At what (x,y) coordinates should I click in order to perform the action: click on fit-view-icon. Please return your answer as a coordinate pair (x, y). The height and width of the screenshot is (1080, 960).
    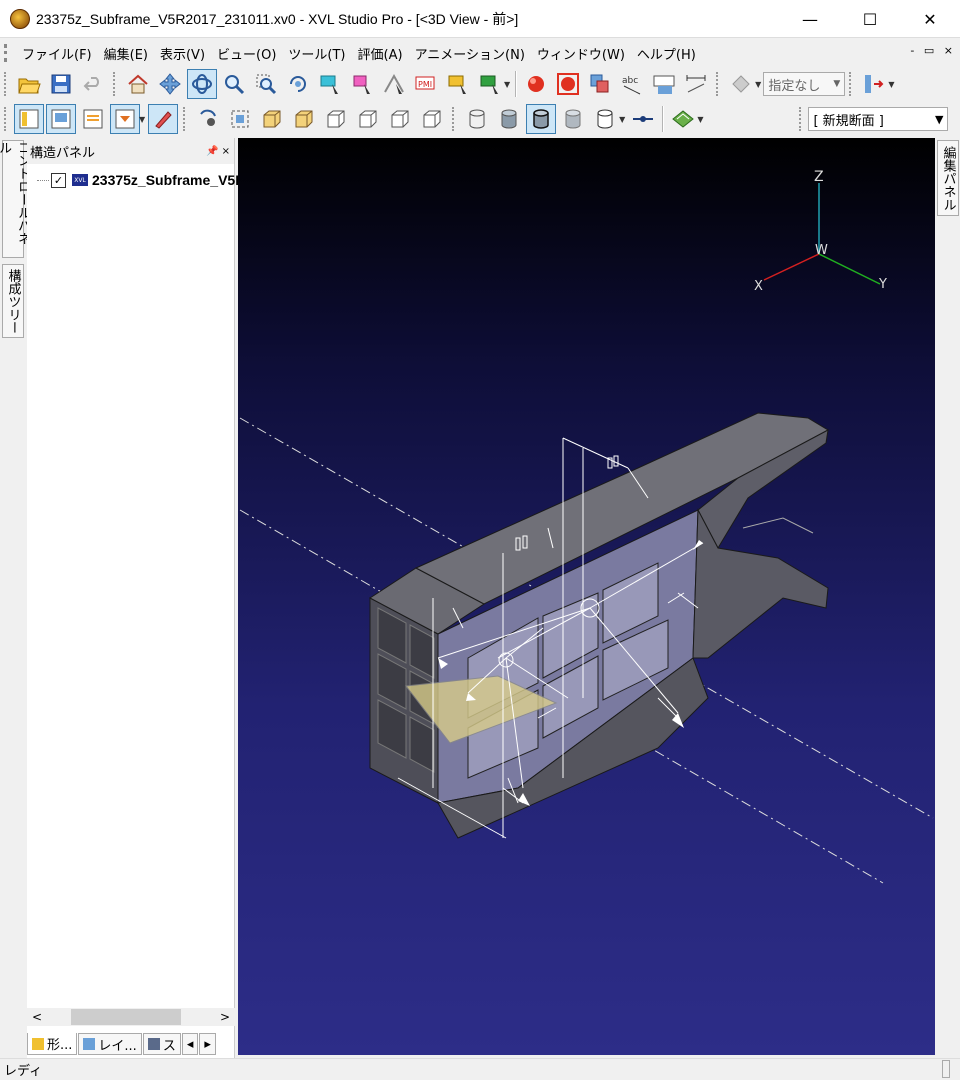
    Looking at the image, I should click on (298, 84).